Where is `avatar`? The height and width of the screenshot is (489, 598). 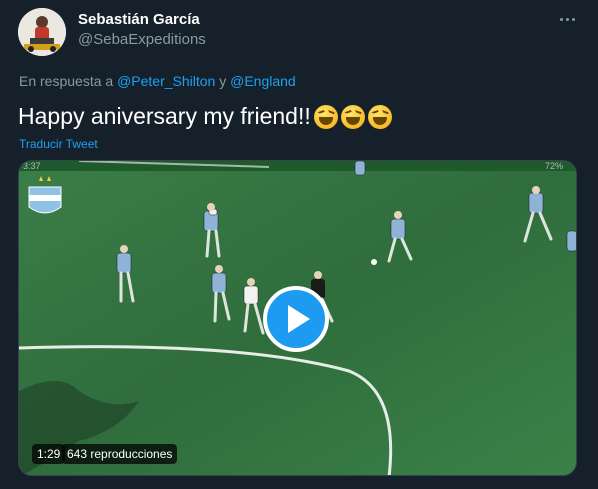
avatar is located at coordinates (42, 32).